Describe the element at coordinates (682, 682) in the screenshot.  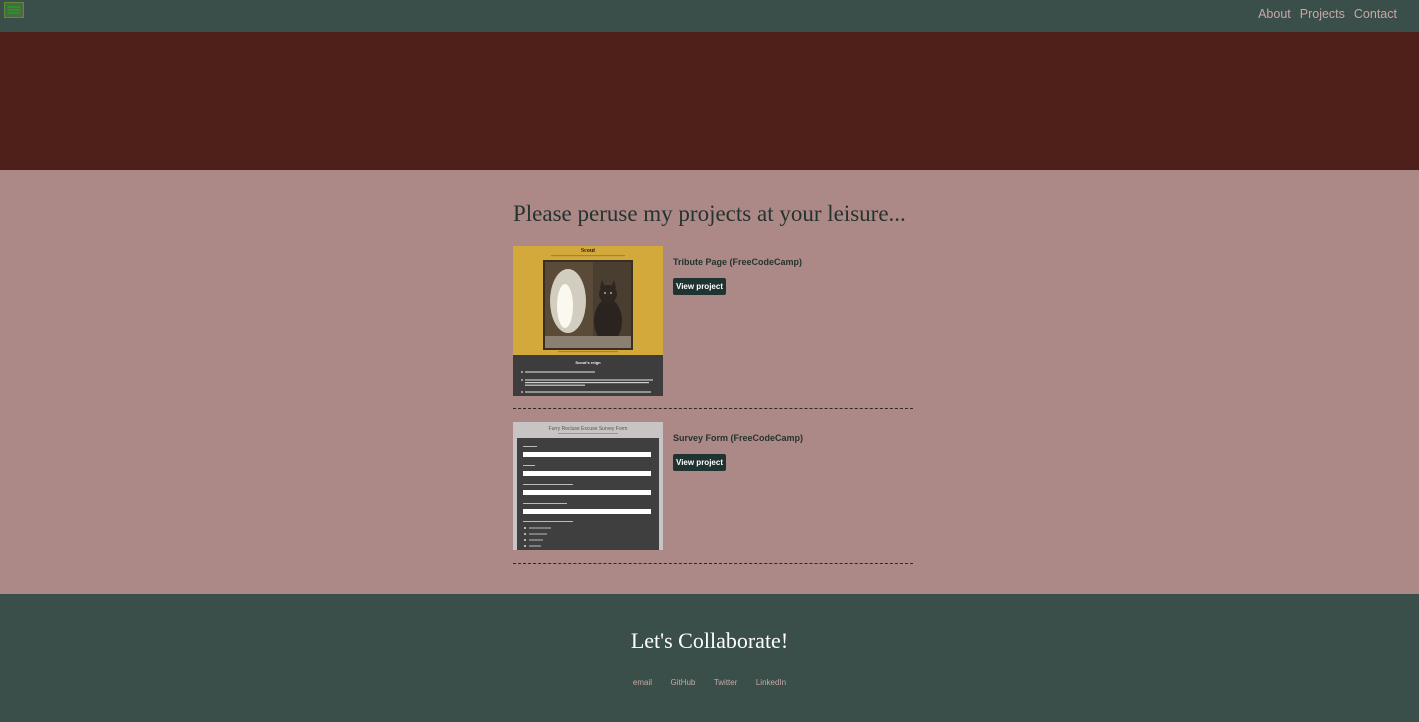
I see `footer-link-github: GitHub` at that location.